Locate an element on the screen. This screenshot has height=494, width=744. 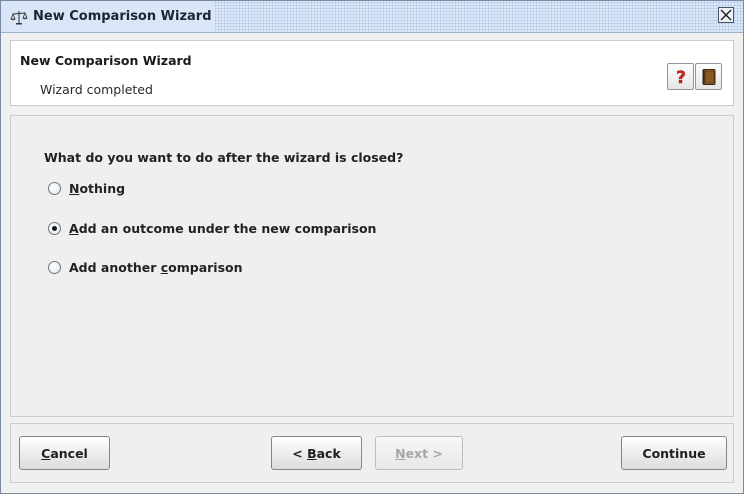
header-title: New Comparison Wizard is located at coordinates (106, 60).